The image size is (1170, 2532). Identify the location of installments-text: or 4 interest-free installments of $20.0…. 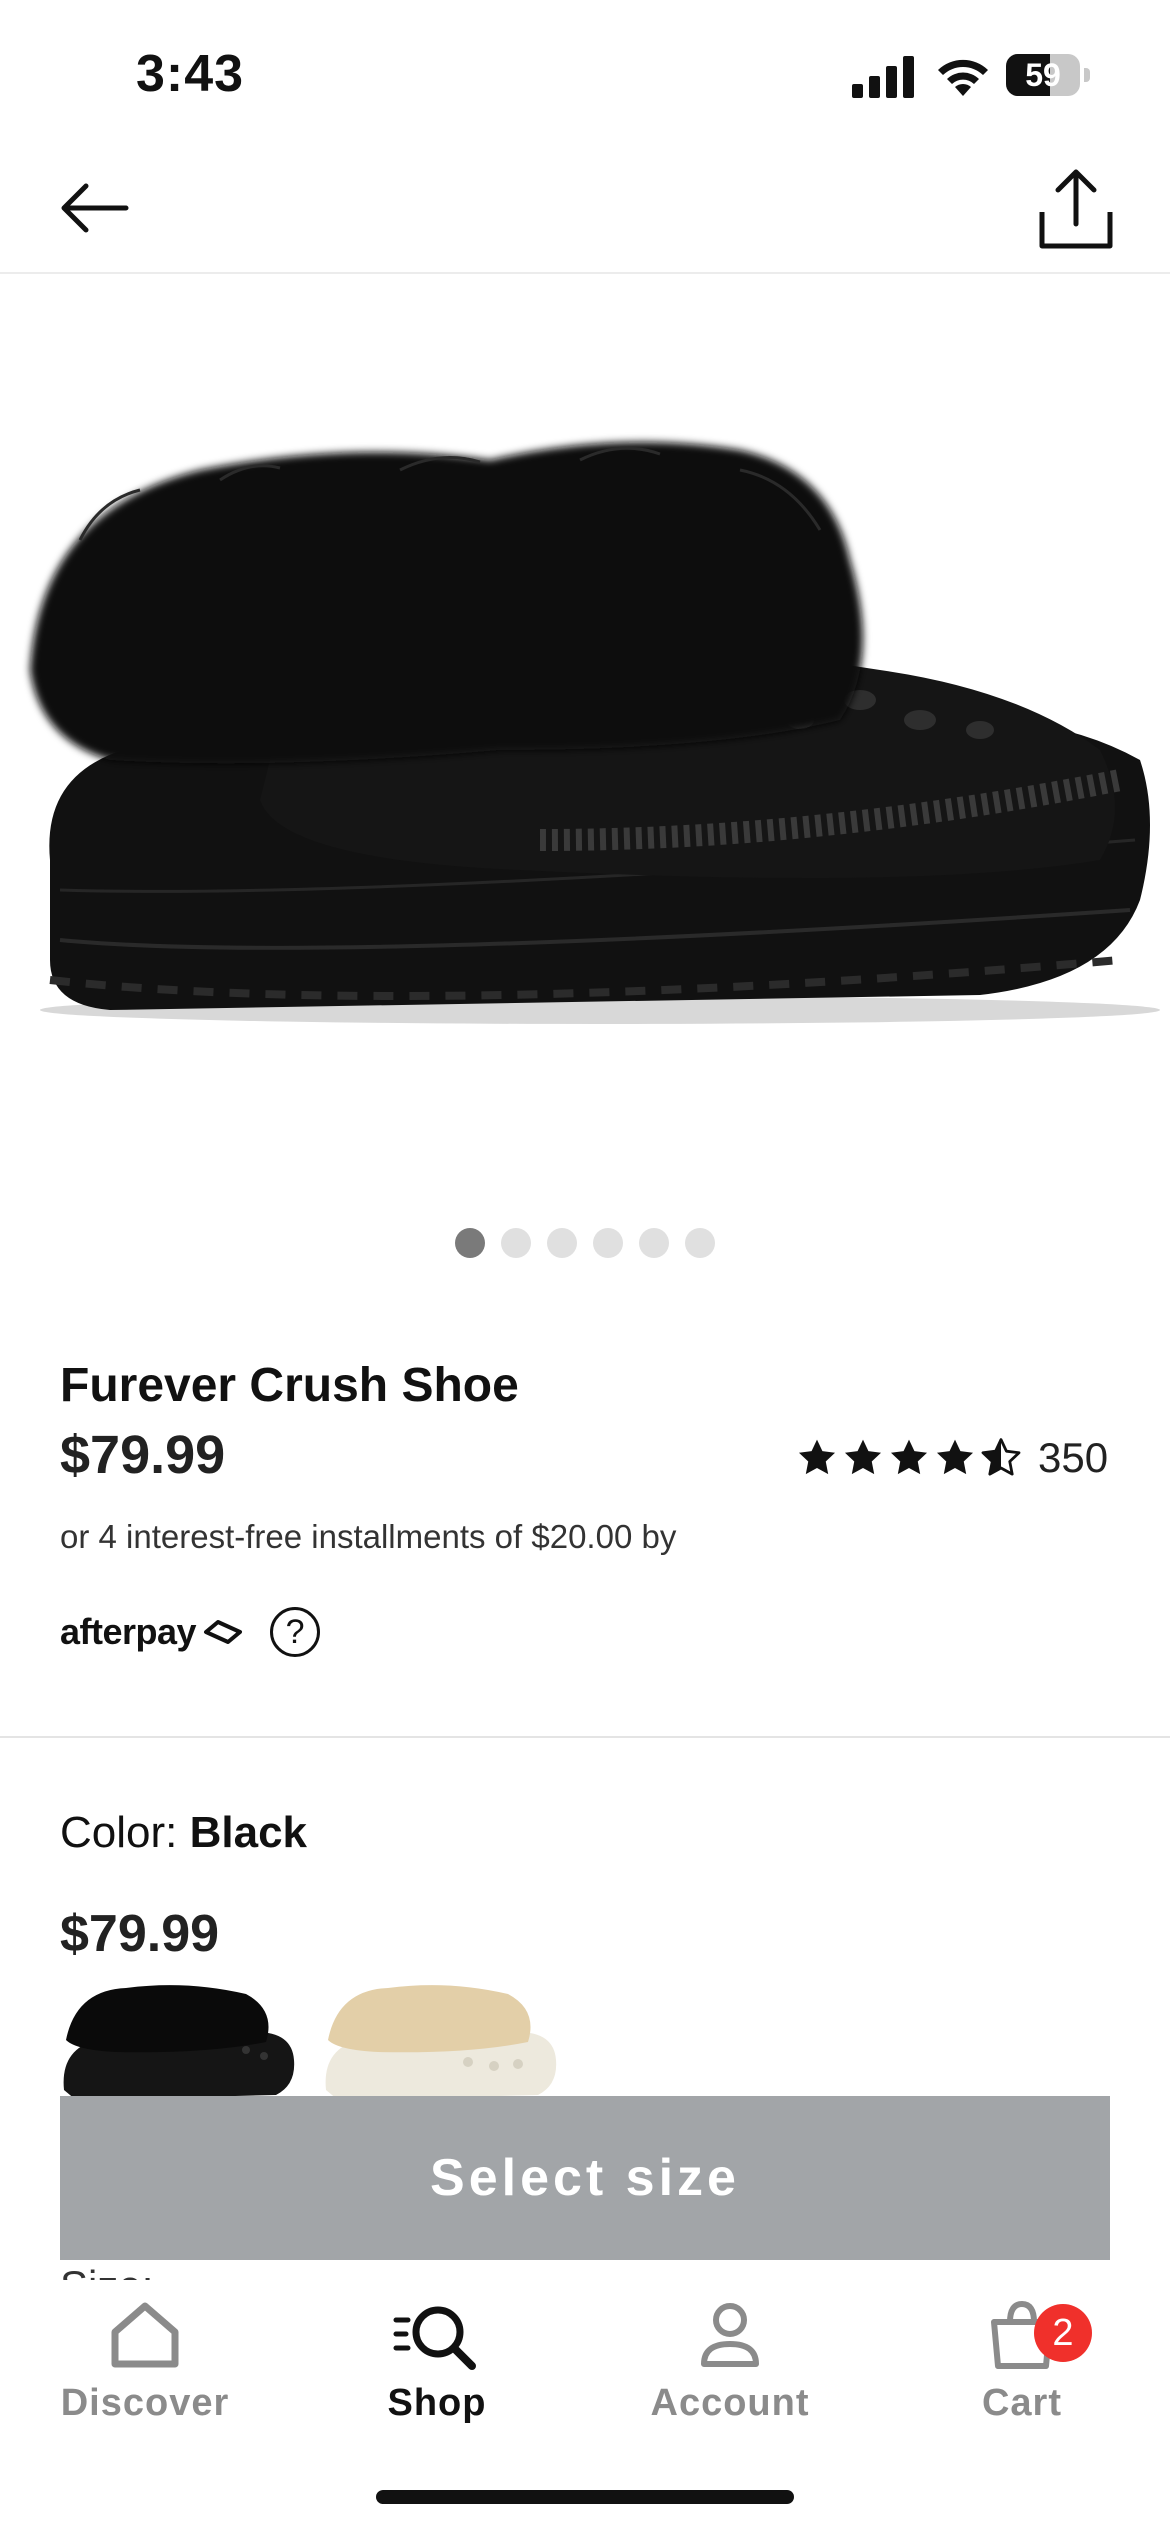
(368, 1536).